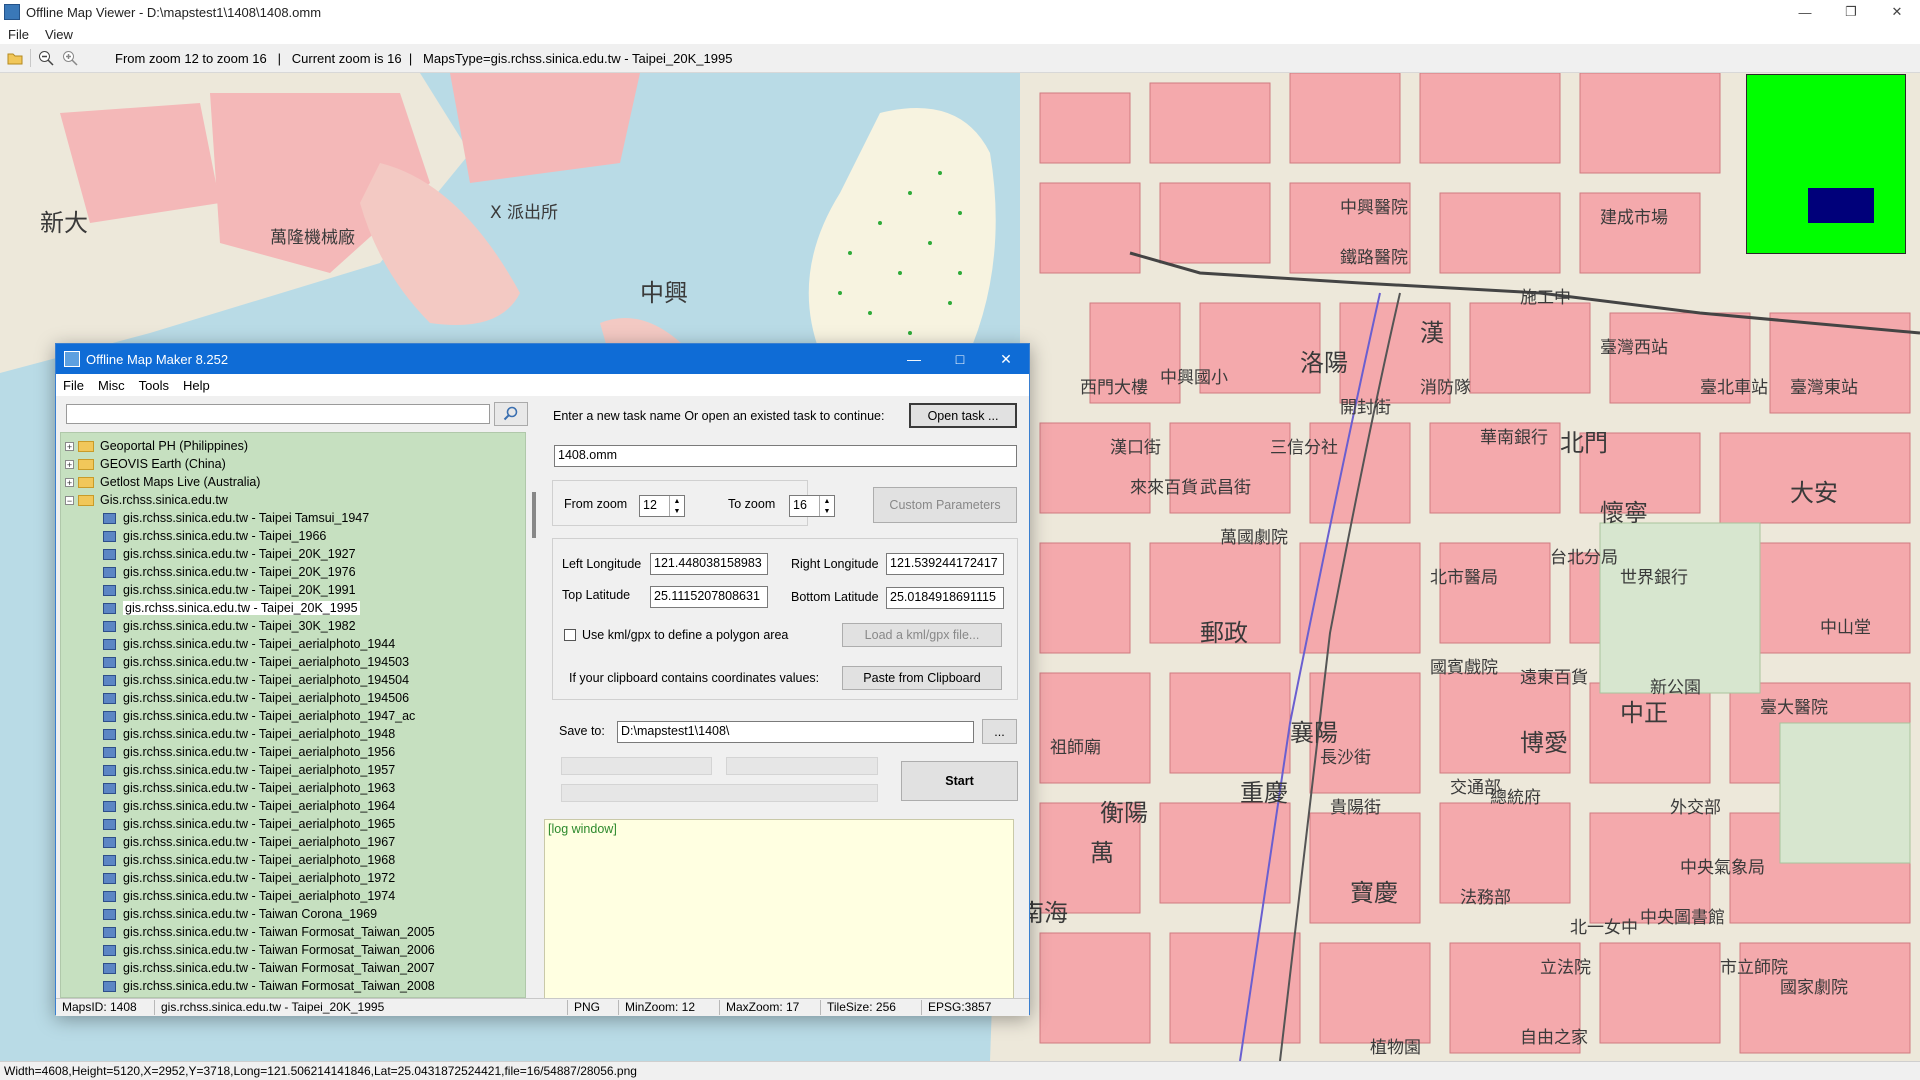 The height and width of the screenshot is (1080, 1920). I want to click on dialog-menu-tools: Tools, so click(154, 385).